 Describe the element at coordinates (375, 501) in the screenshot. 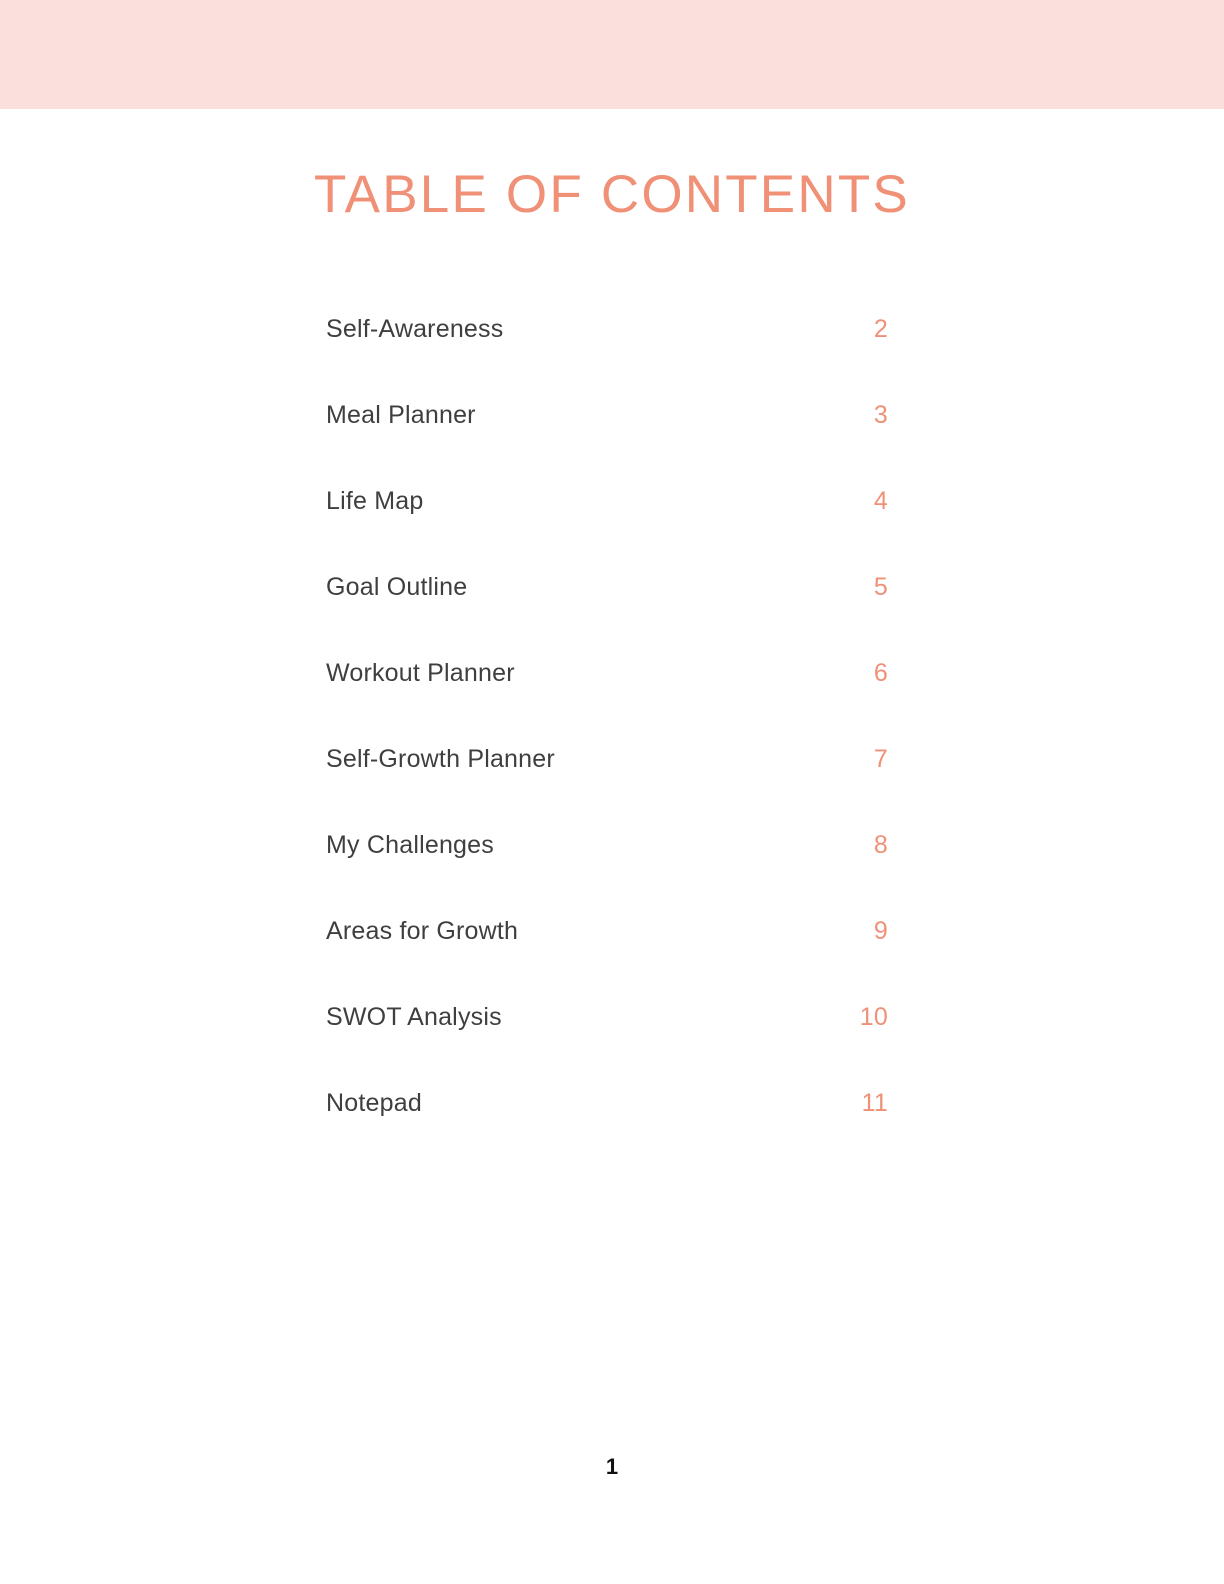

I see `toc-entry-label: Life Map` at that location.